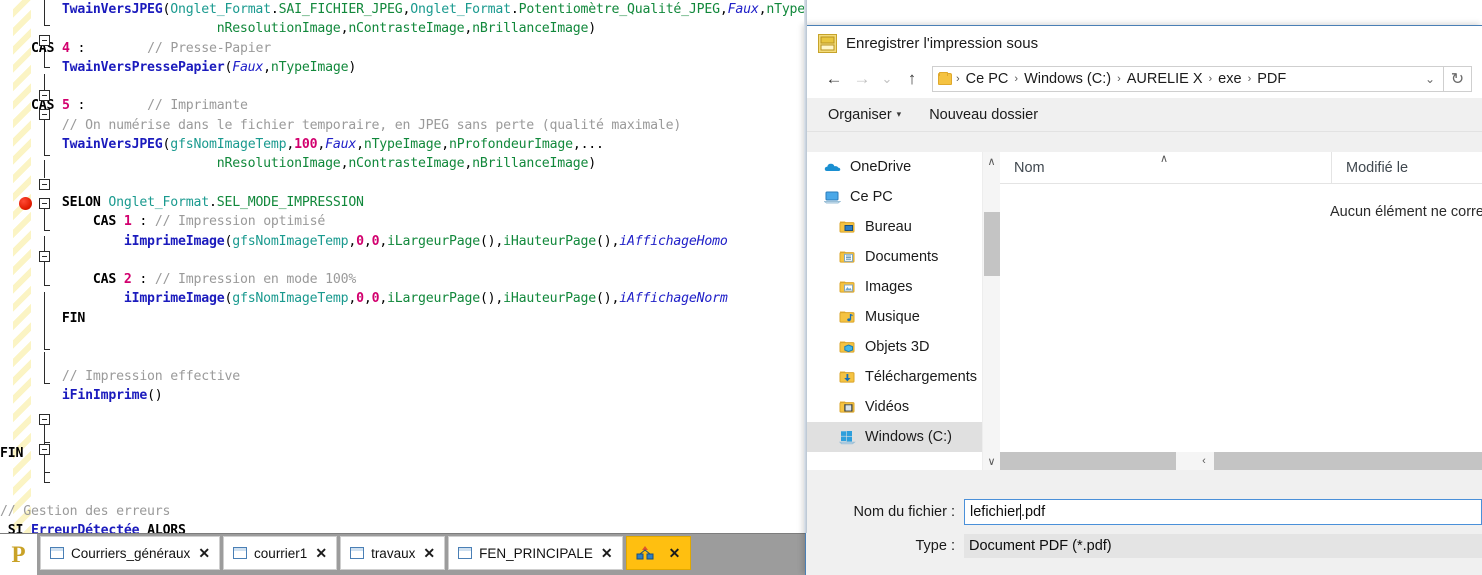 The image size is (1482, 575). Describe the element at coordinates (862, 79) in the screenshot. I see `forward-icon: →` at that location.